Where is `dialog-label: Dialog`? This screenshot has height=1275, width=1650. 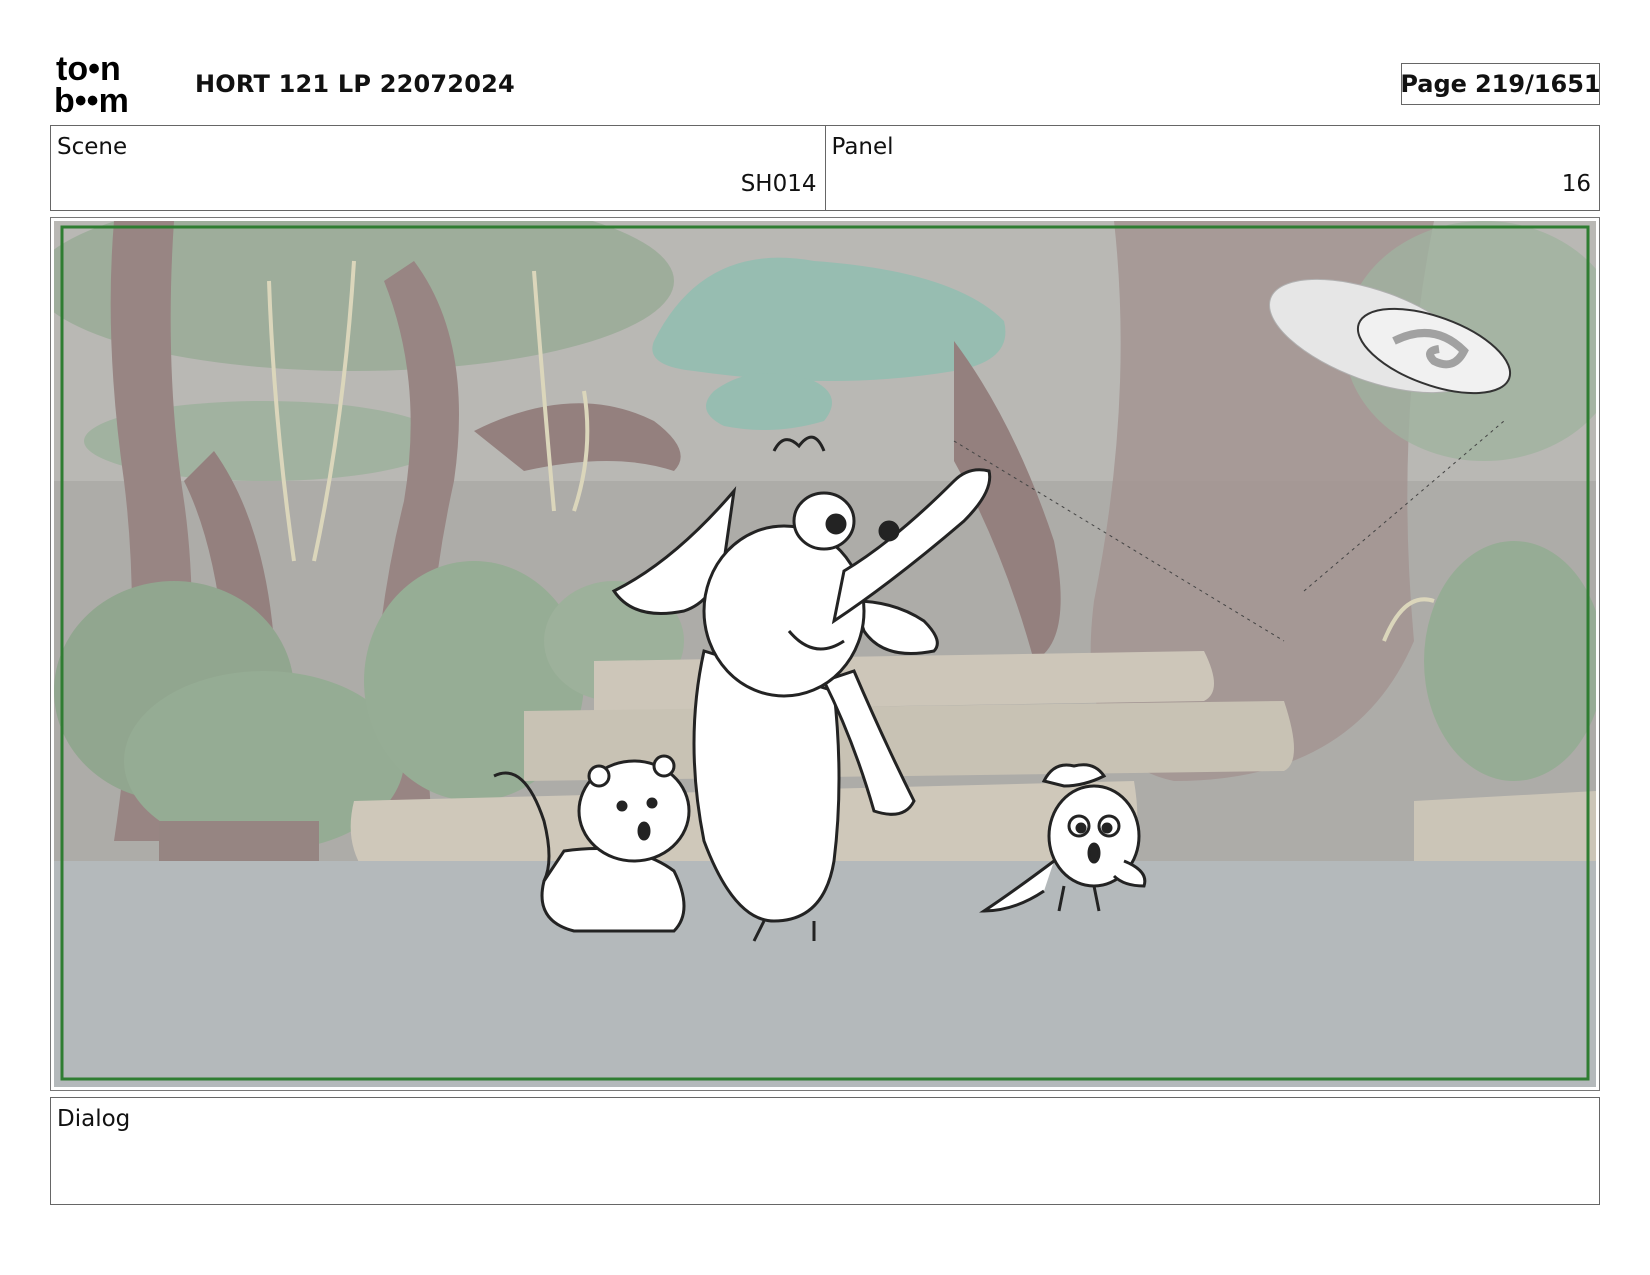
dialog-label: Dialog is located at coordinates (94, 1119).